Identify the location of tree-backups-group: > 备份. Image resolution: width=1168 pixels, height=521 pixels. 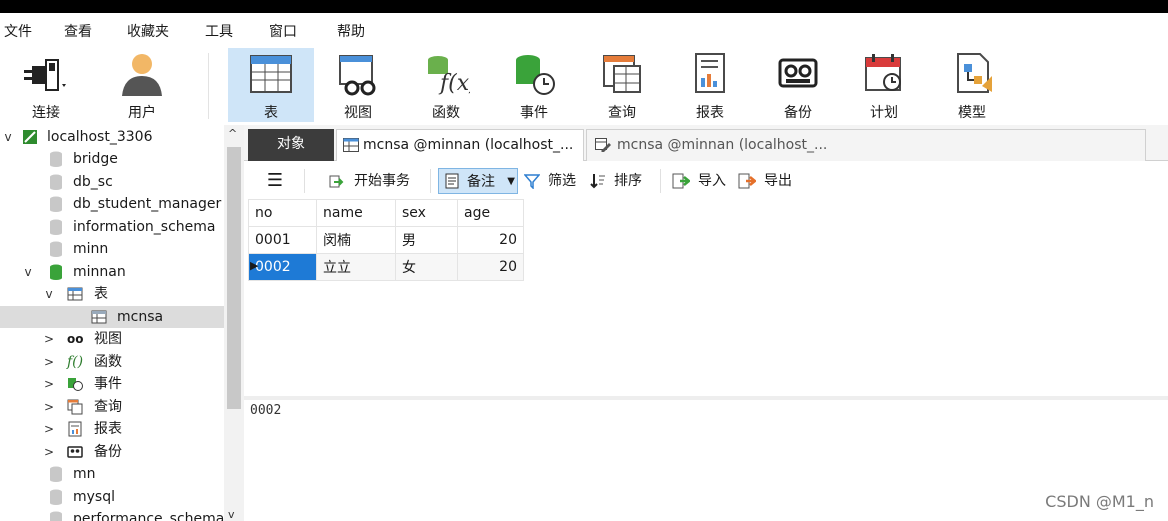
(112, 452).